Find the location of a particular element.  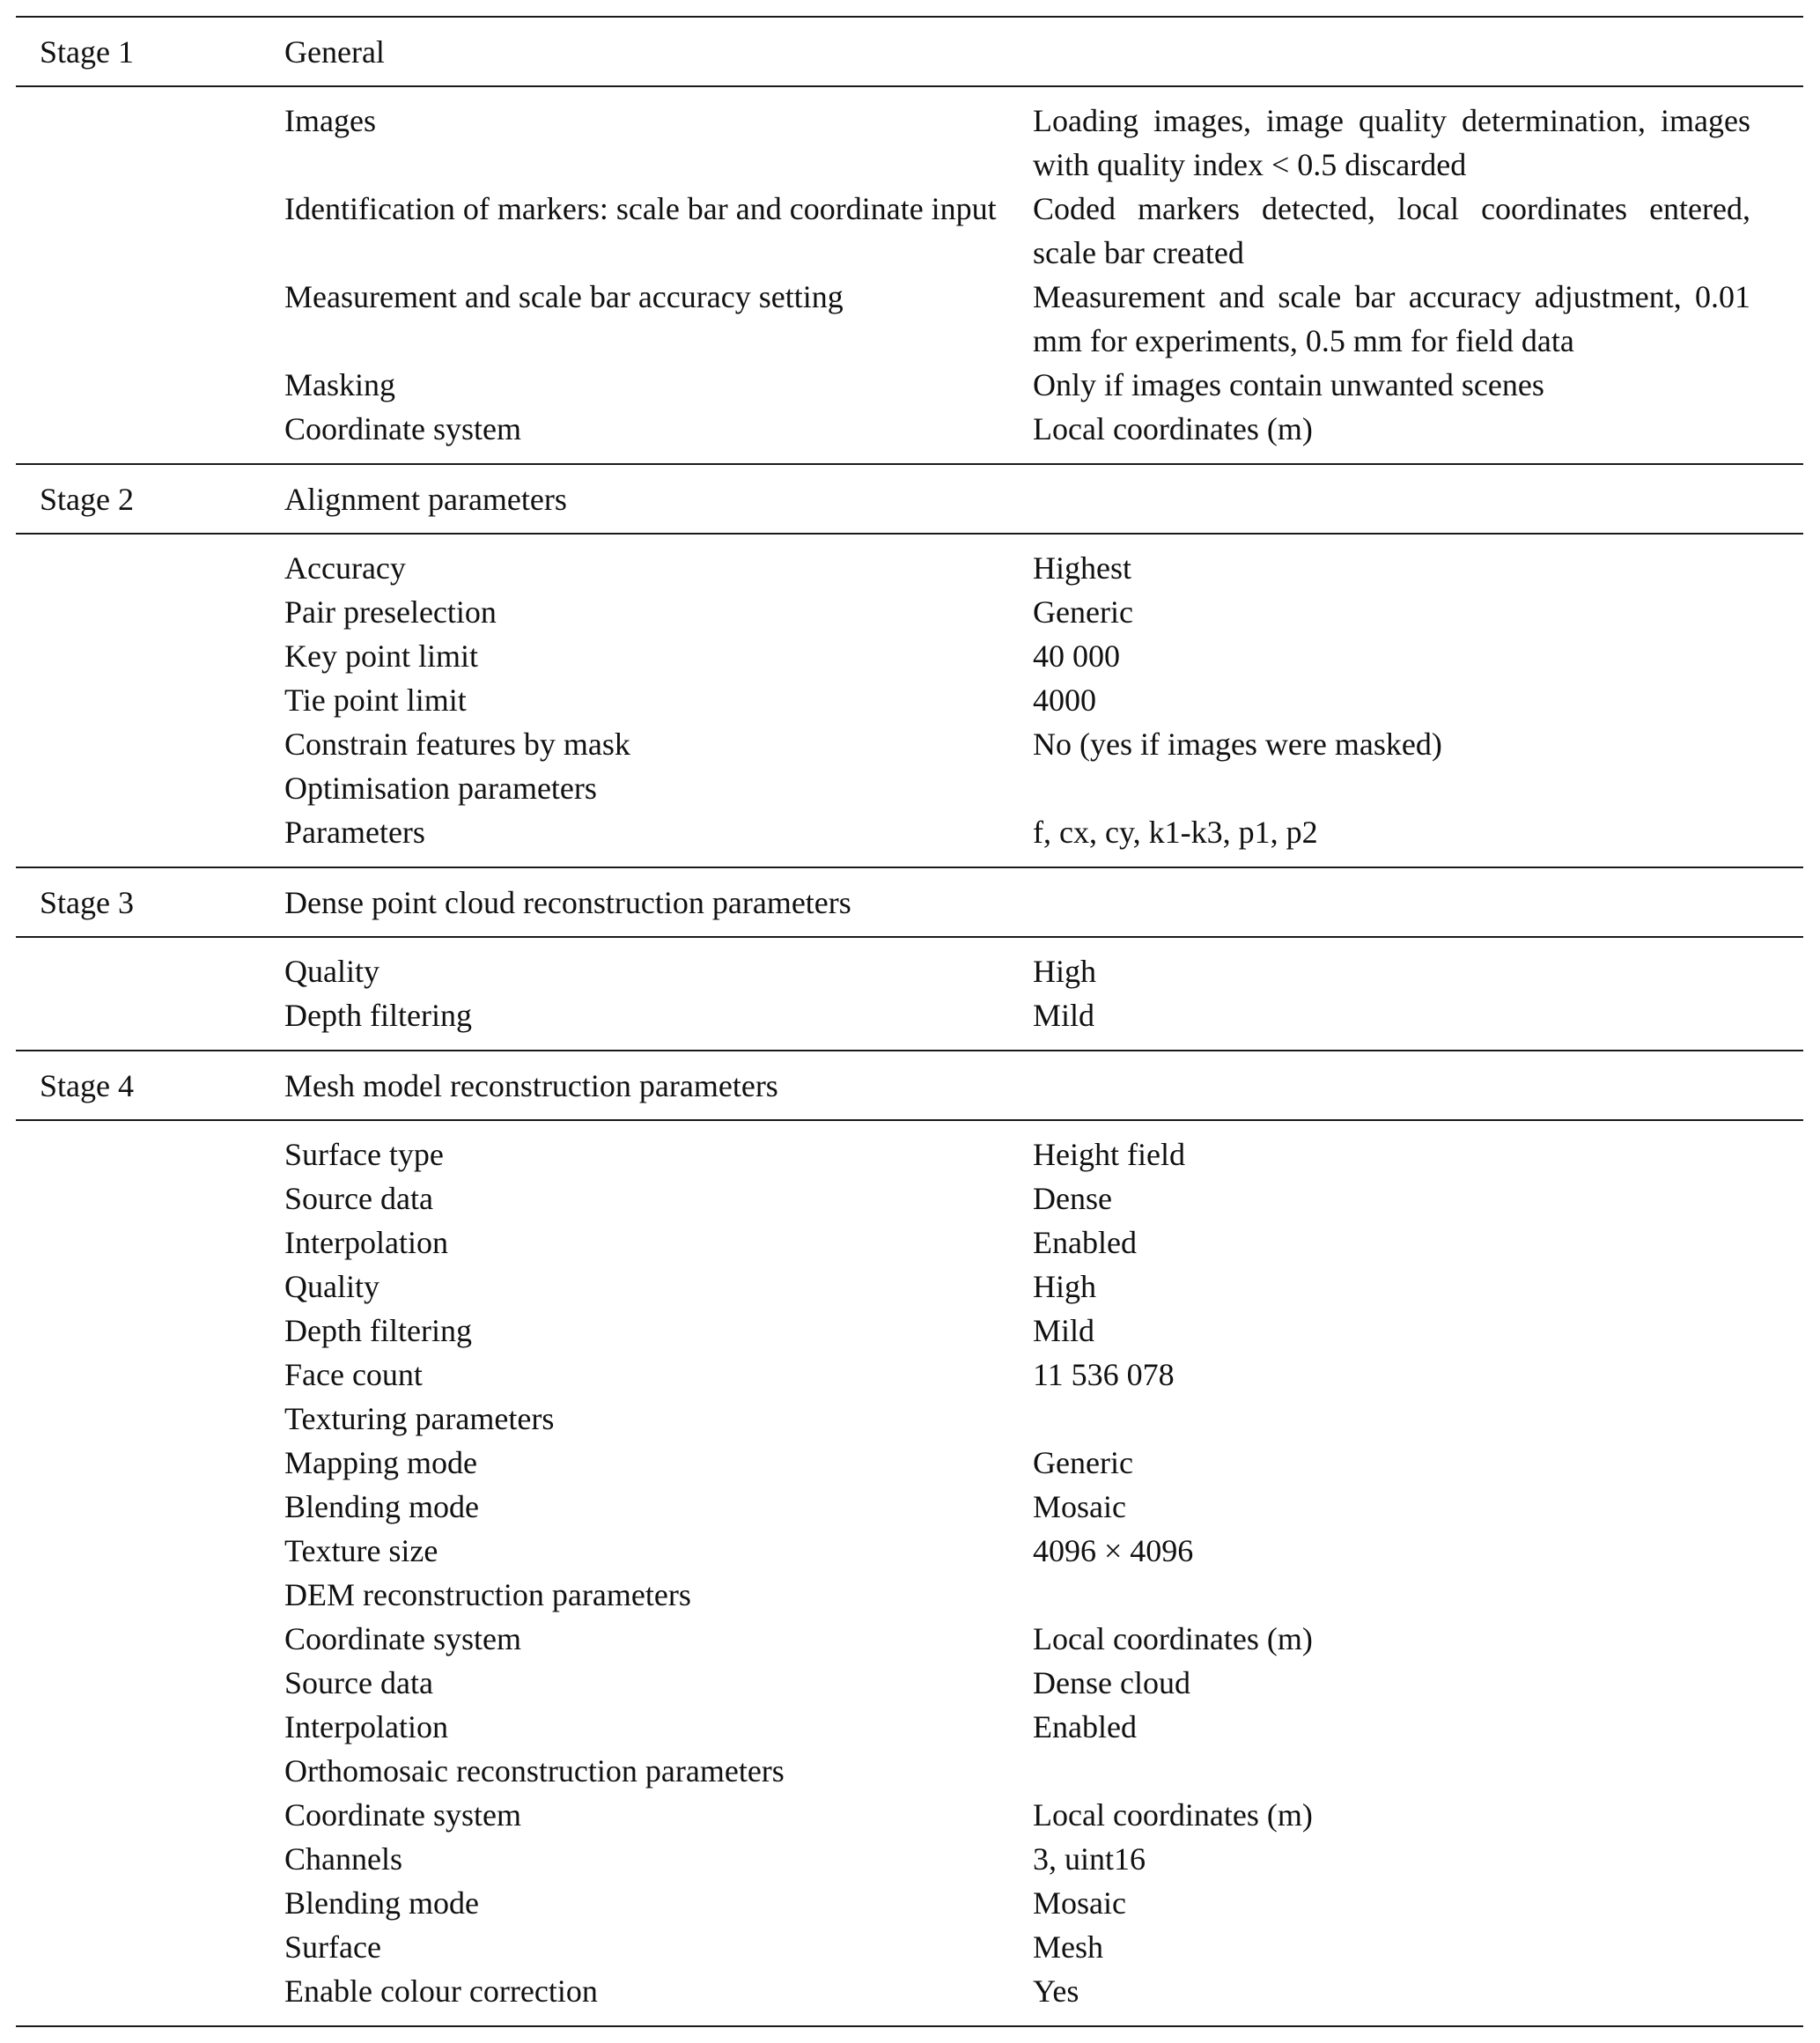

table-row: Surface Mesh is located at coordinates (910, 1947).